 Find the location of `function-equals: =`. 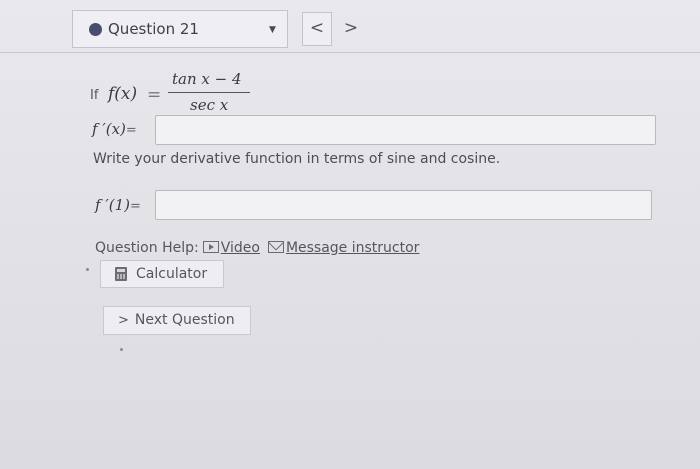

function-equals: = is located at coordinates (154, 95).